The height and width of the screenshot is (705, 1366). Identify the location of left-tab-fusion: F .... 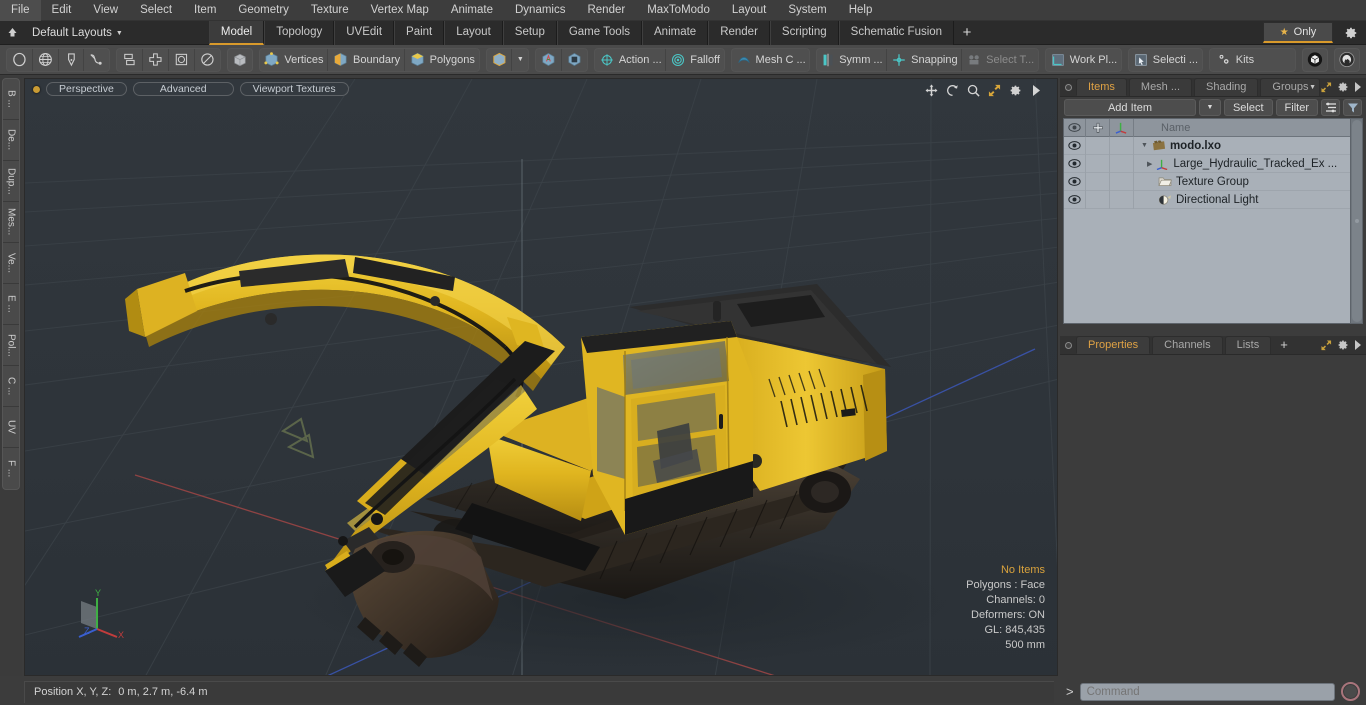
(11, 468).